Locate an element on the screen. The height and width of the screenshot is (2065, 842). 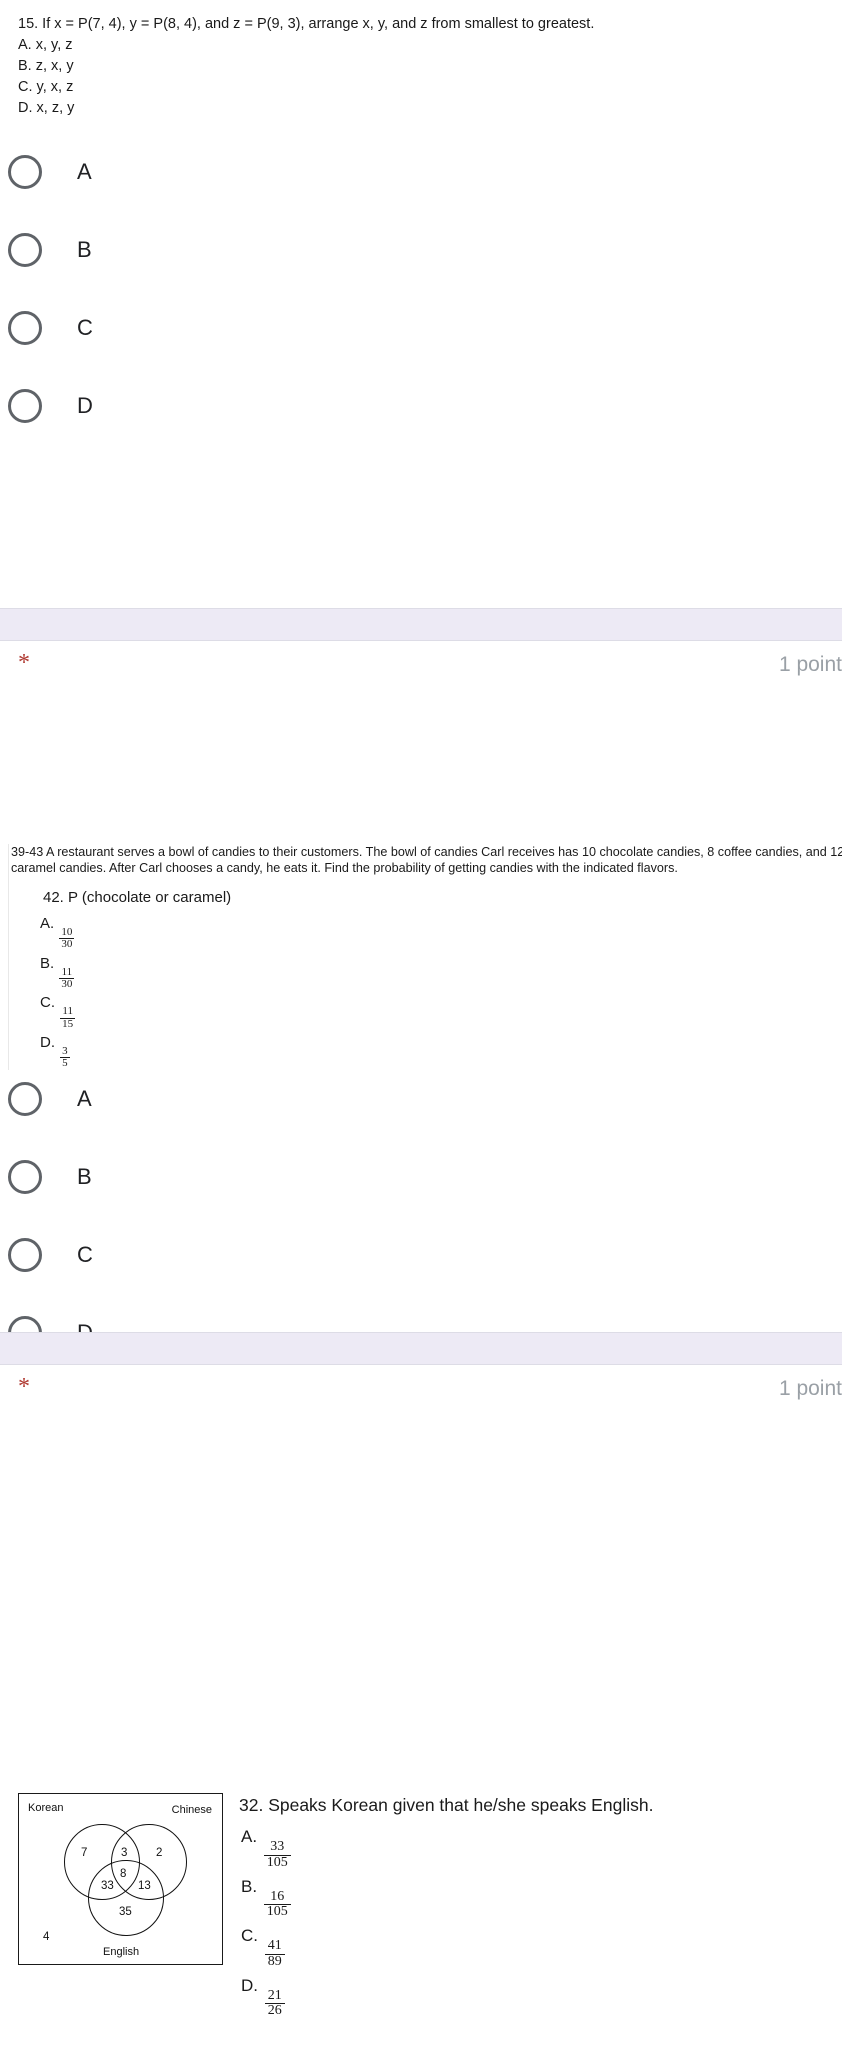
question-3-printed-choice-c: C. 41 89 is located at coordinates (540, 1945).